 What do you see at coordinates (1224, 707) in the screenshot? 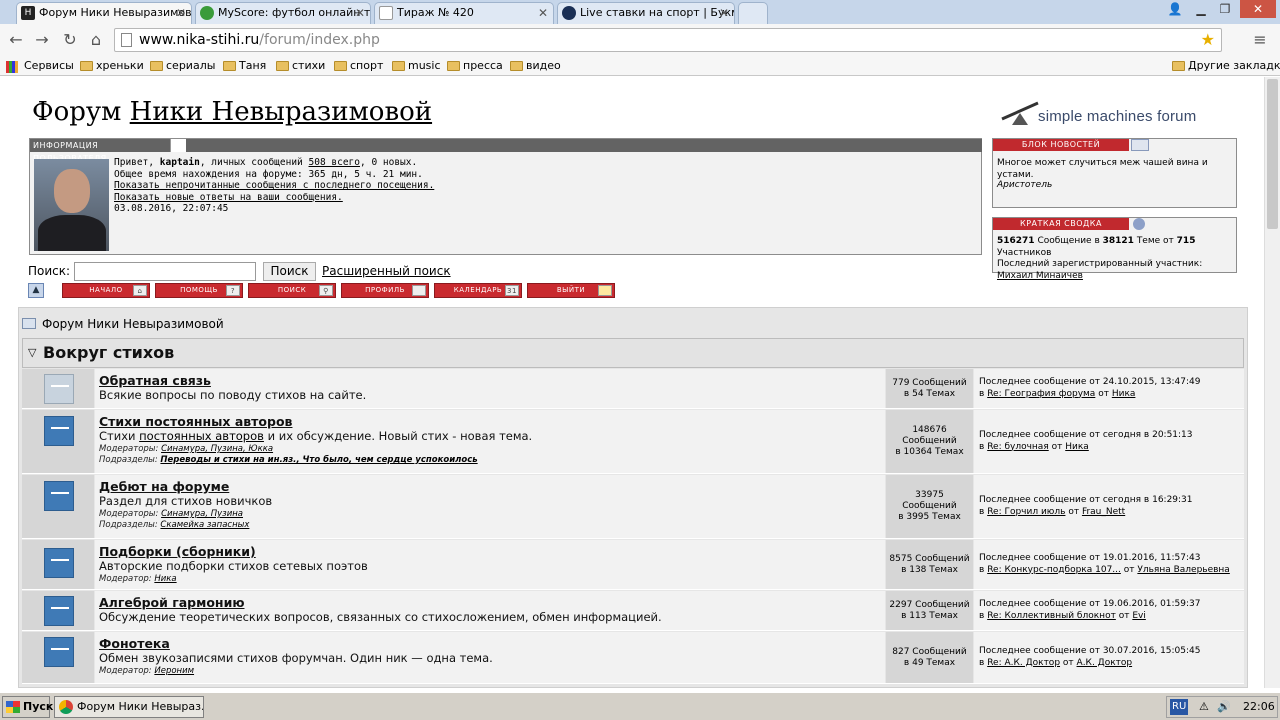
I see `volume-icon: 🔊` at bounding box center [1224, 707].